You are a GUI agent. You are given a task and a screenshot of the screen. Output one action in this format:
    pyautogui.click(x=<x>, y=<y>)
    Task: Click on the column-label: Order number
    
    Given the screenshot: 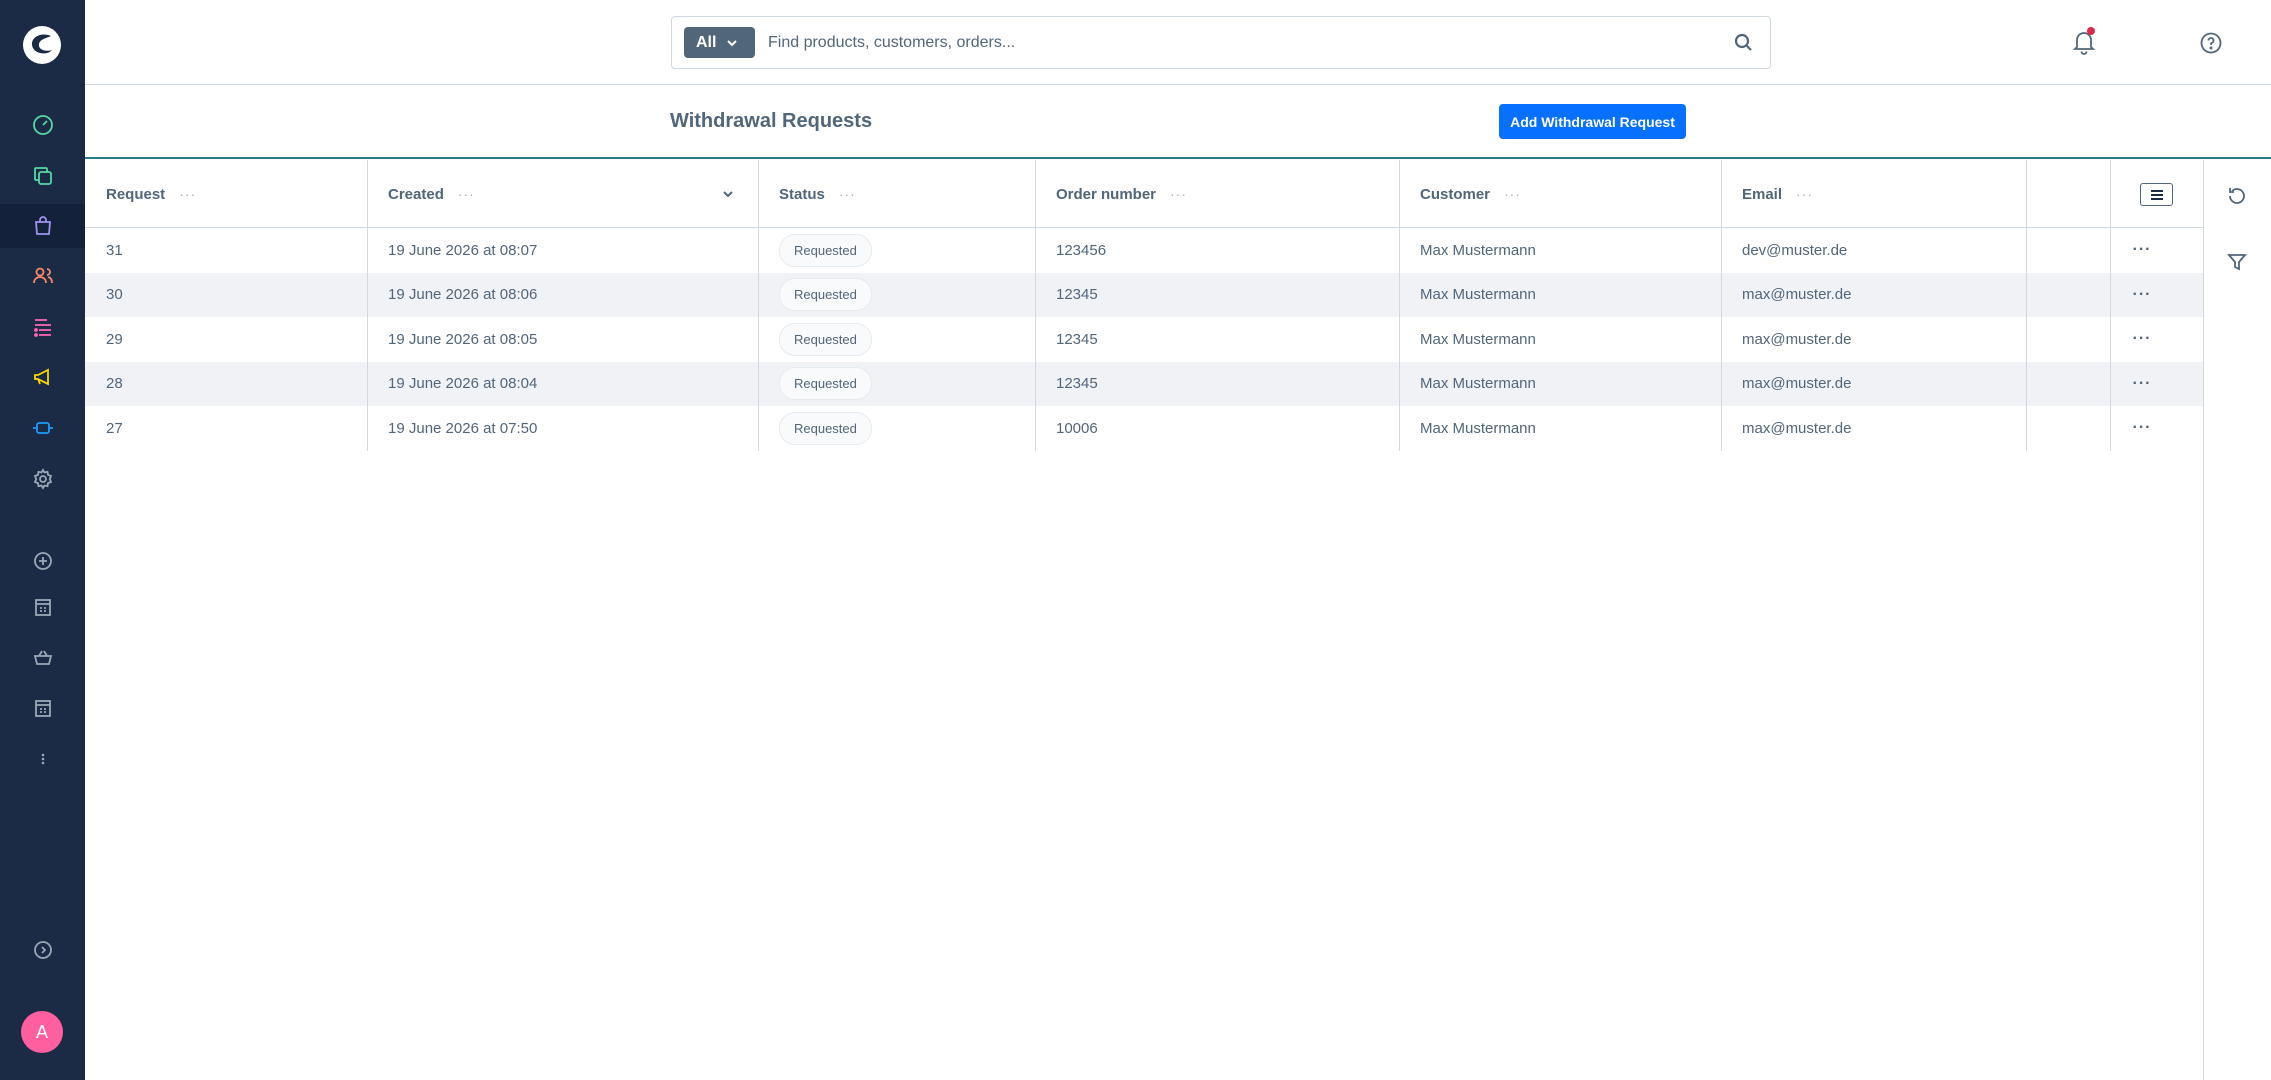 What is the action you would take?
    pyautogui.click(x=1106, y=194)
    